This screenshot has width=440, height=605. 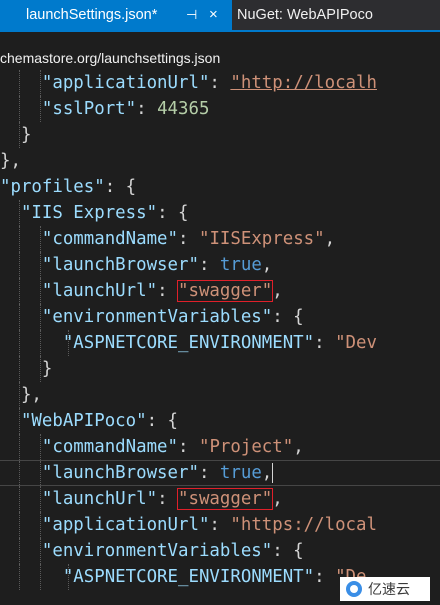 I want to click on tab-nuget: NuGet: WebAPIPoco, so click(x=305, y=15).